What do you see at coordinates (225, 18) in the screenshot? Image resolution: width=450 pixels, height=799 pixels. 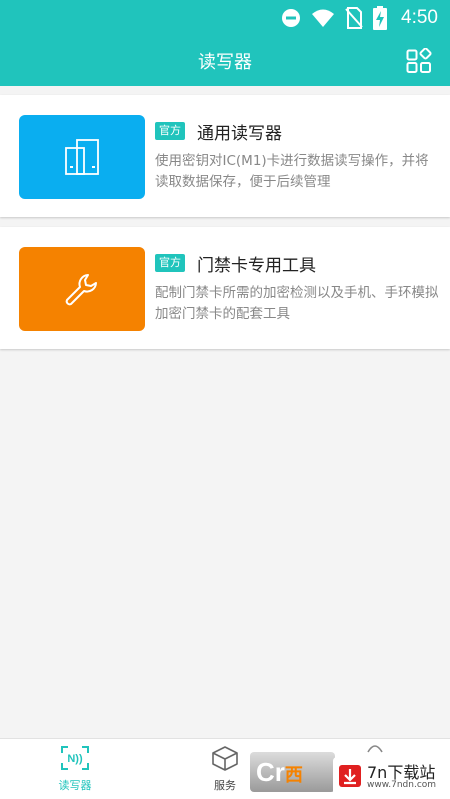 I see `status-bar: 4:50` at bounding box center [225, 18].